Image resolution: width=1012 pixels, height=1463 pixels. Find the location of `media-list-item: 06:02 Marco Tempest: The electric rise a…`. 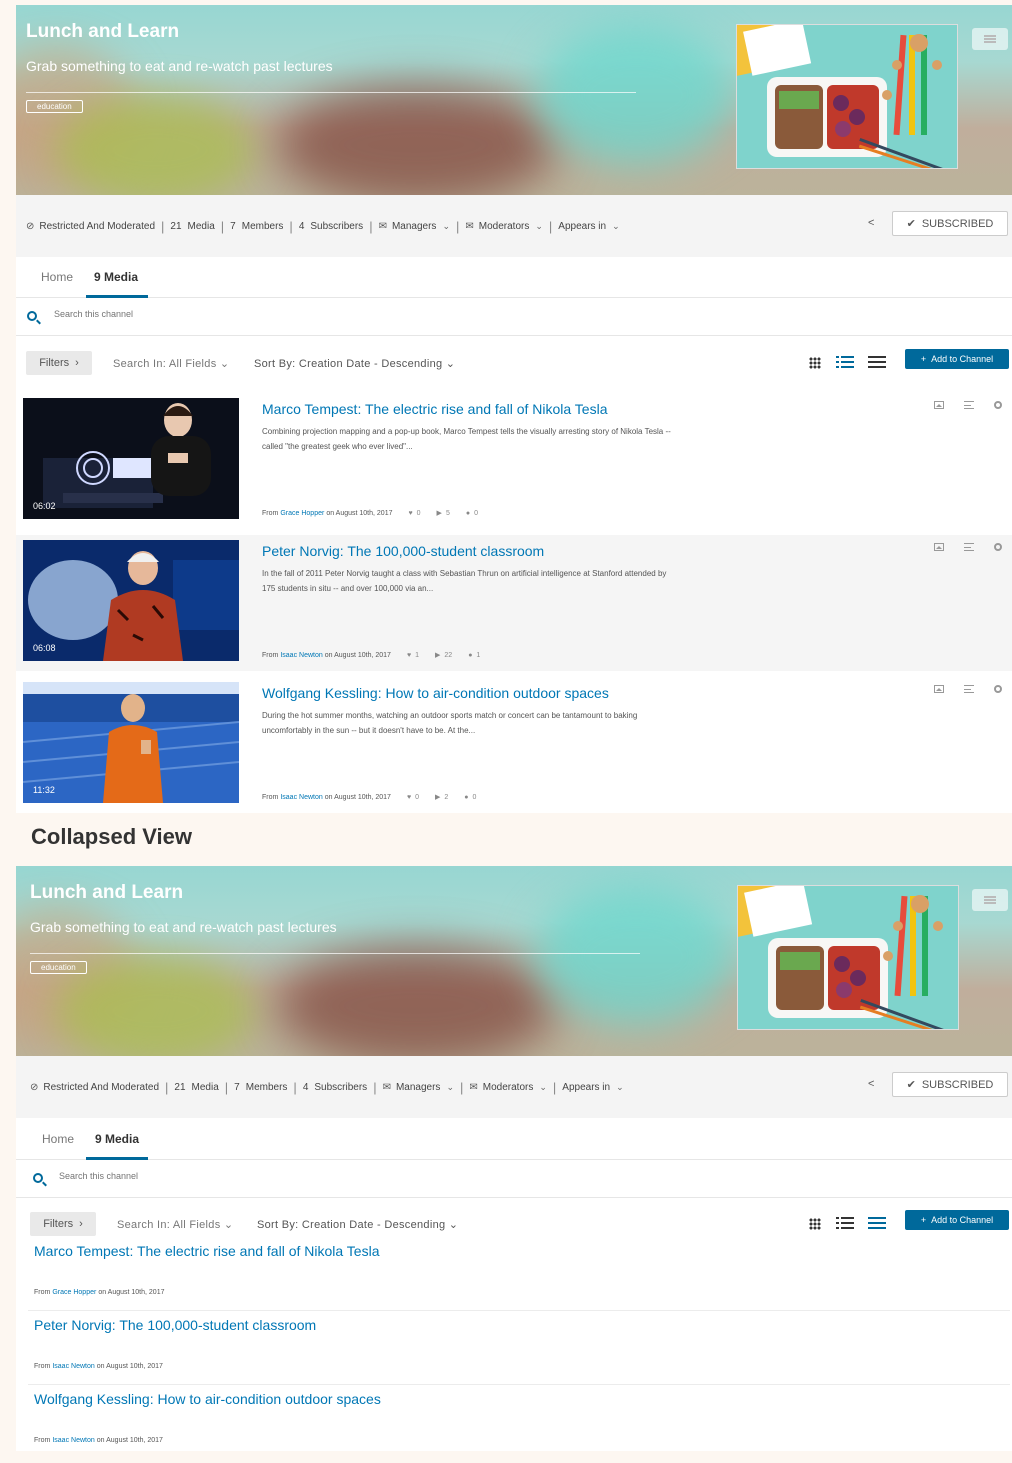

media-list-item: 06:02 Marco Tempest: The electric rise a… is located at coordinates (514, 461).